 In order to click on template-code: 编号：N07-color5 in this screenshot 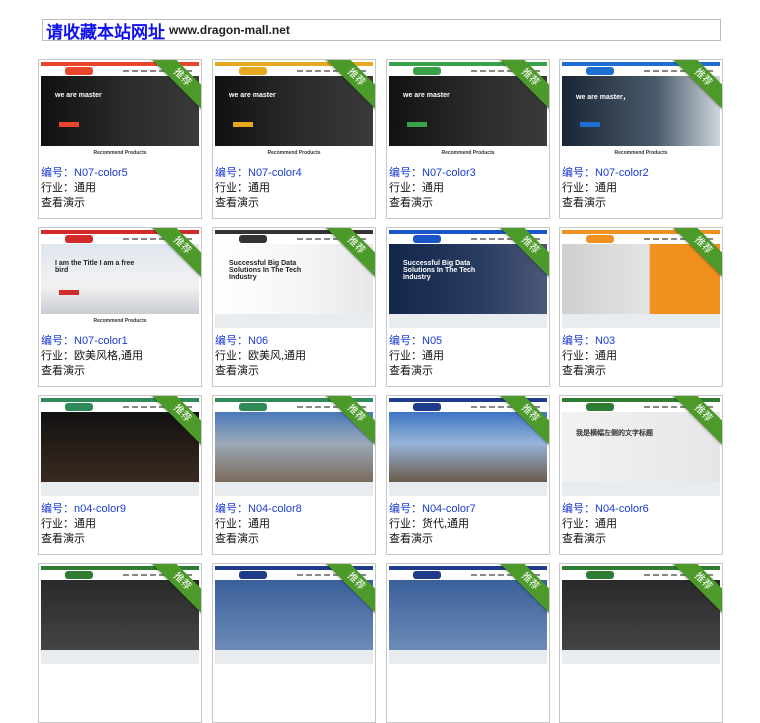, I will do `click(84, 173)`.